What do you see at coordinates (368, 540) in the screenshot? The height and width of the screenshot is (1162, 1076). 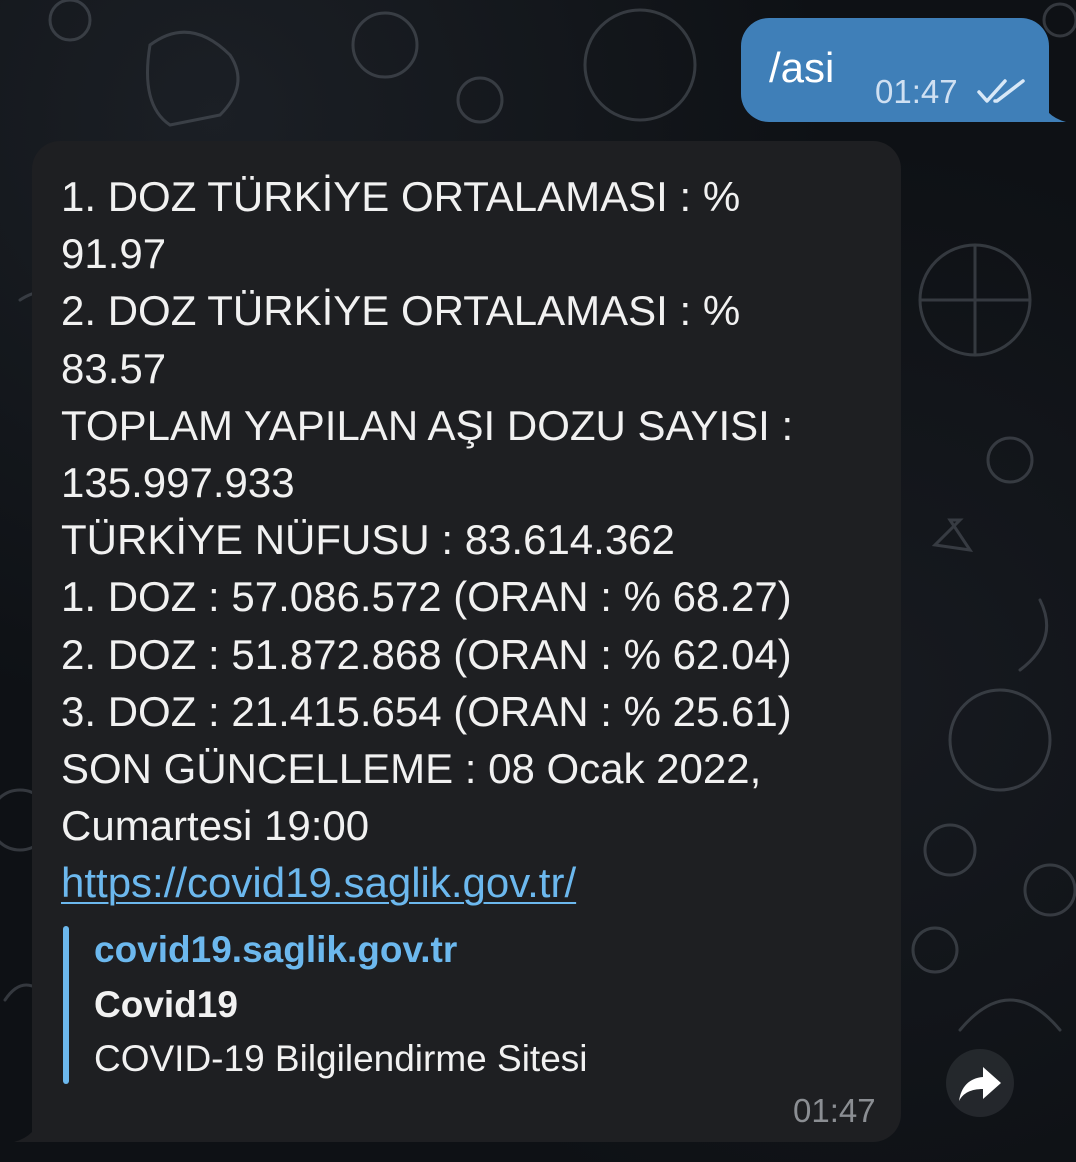 I see `message-line: TÜRKİYE NÜFUSU : 83.614.362` at bounding box center [368, 540].